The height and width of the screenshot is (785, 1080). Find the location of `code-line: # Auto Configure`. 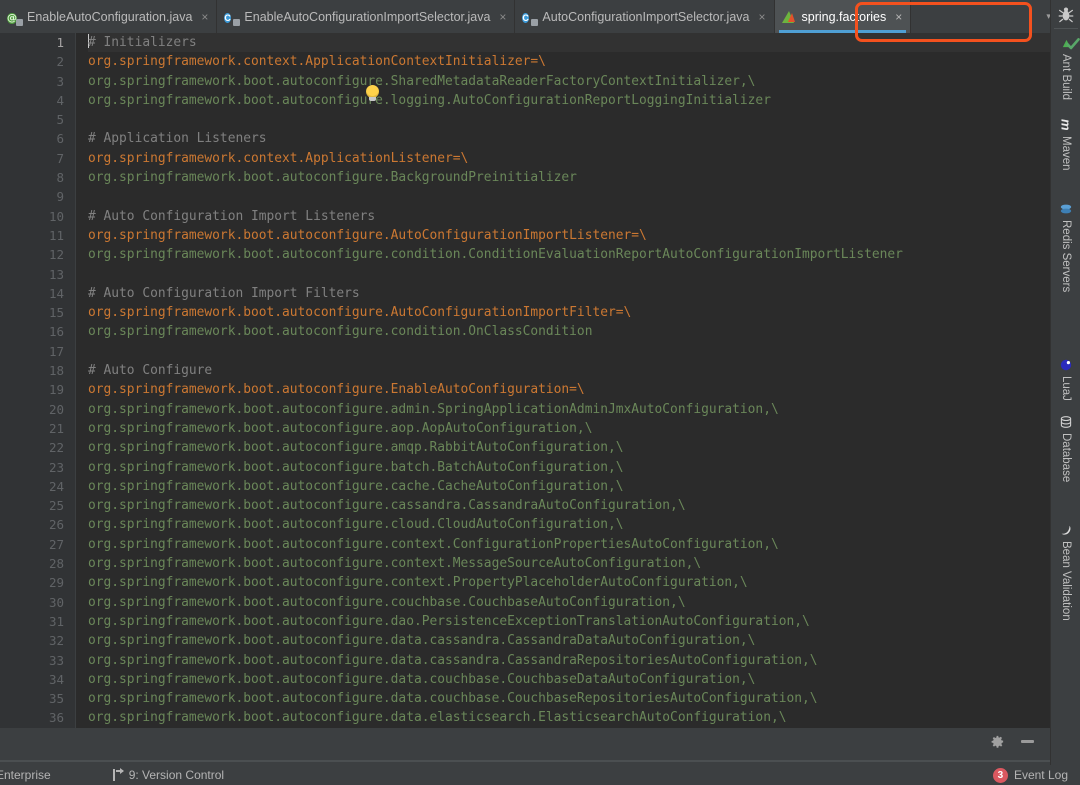

code-line: # Auto Configure is located at coordinates (569, 370).